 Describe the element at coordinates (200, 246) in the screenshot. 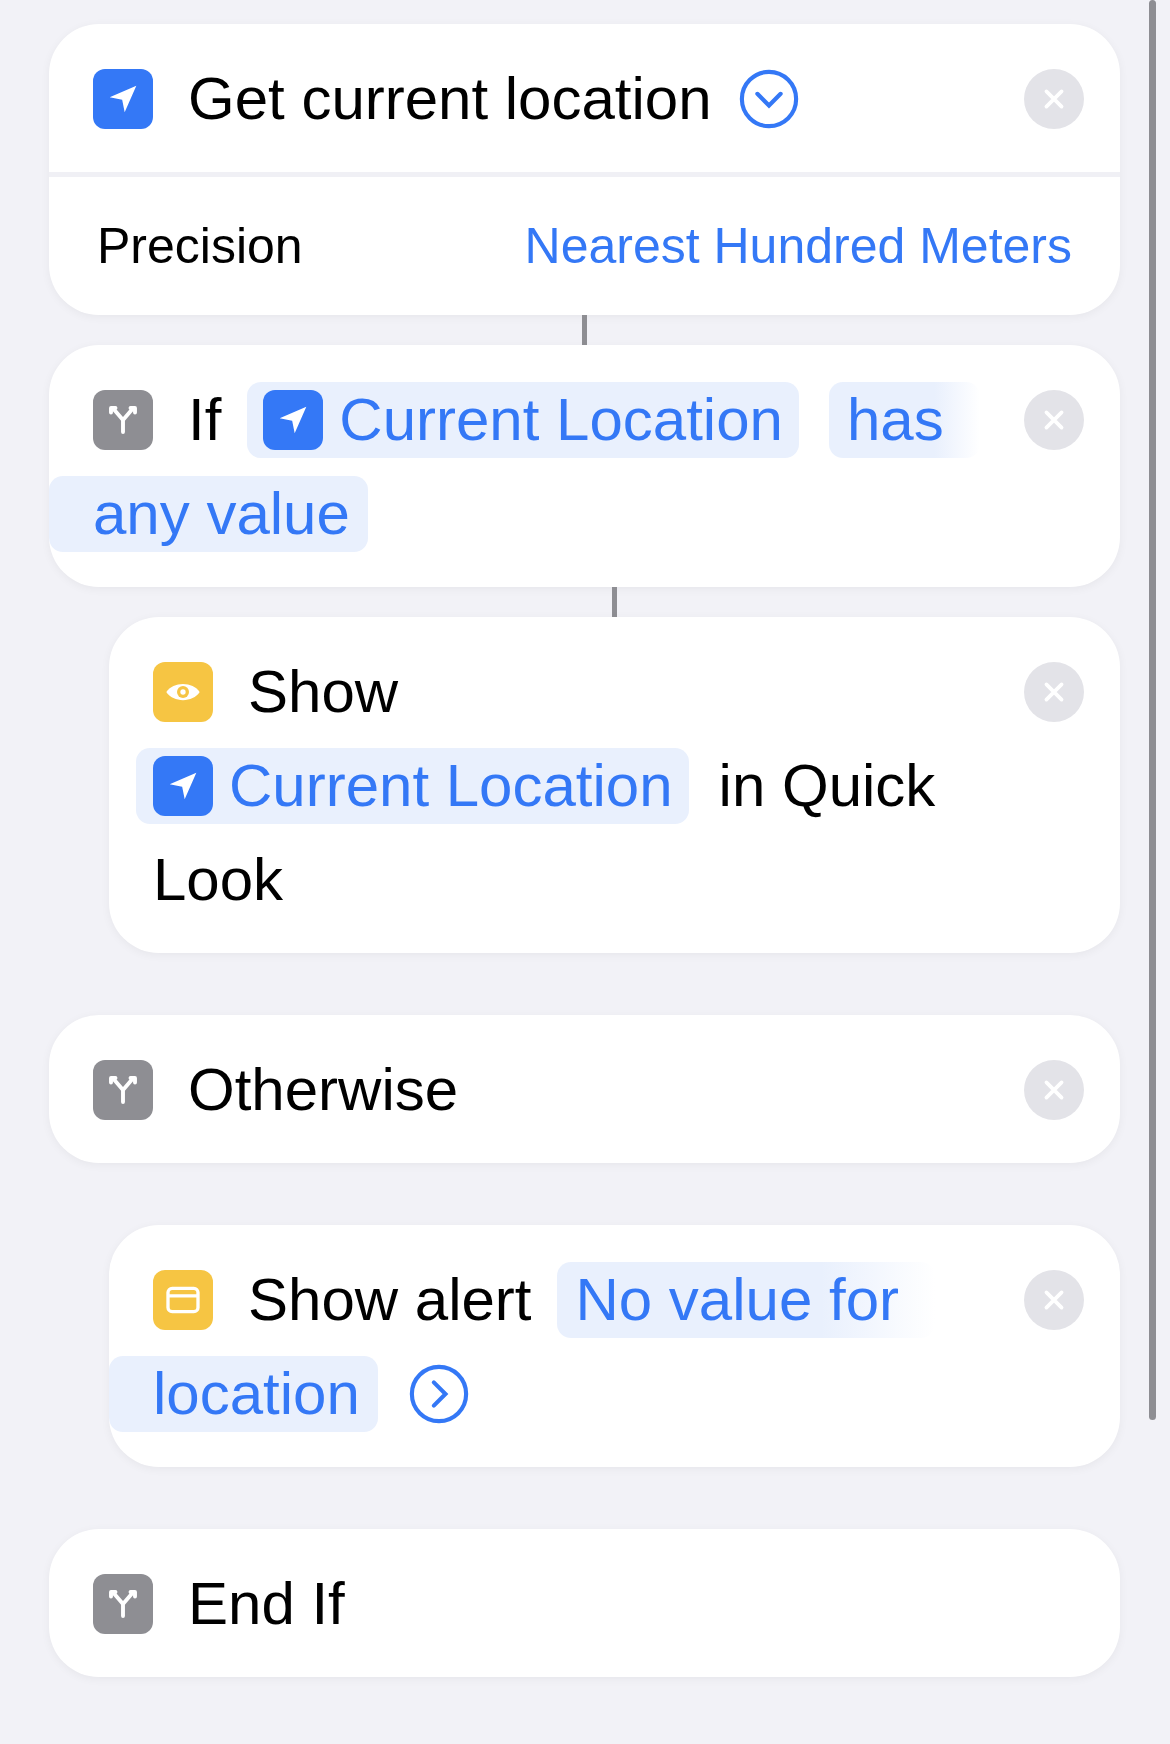

I see `parameter-label: Precision` at that location.